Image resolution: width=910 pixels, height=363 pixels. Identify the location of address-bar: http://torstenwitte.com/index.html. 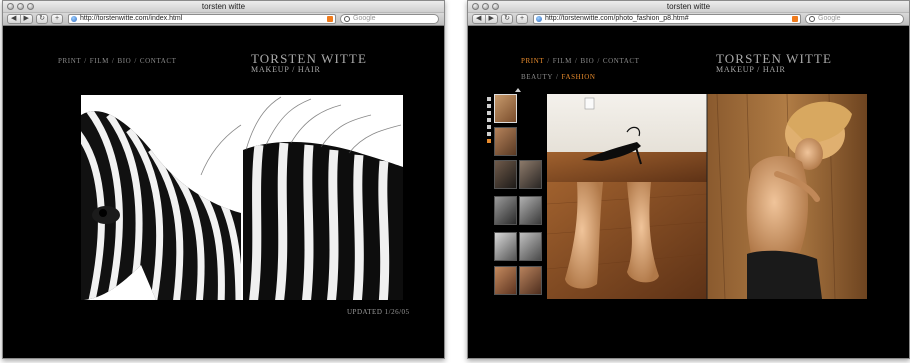
(202, 19).